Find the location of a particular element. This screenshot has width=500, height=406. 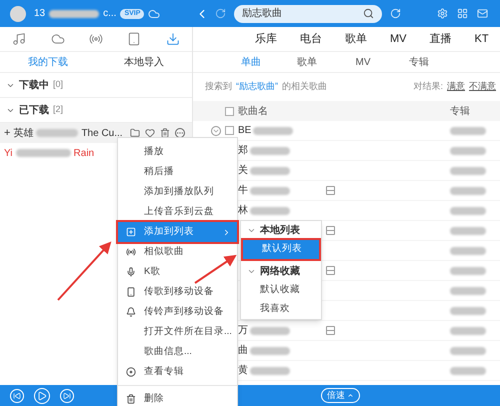

tab: 单曲 is located at coordinates (251, 62).